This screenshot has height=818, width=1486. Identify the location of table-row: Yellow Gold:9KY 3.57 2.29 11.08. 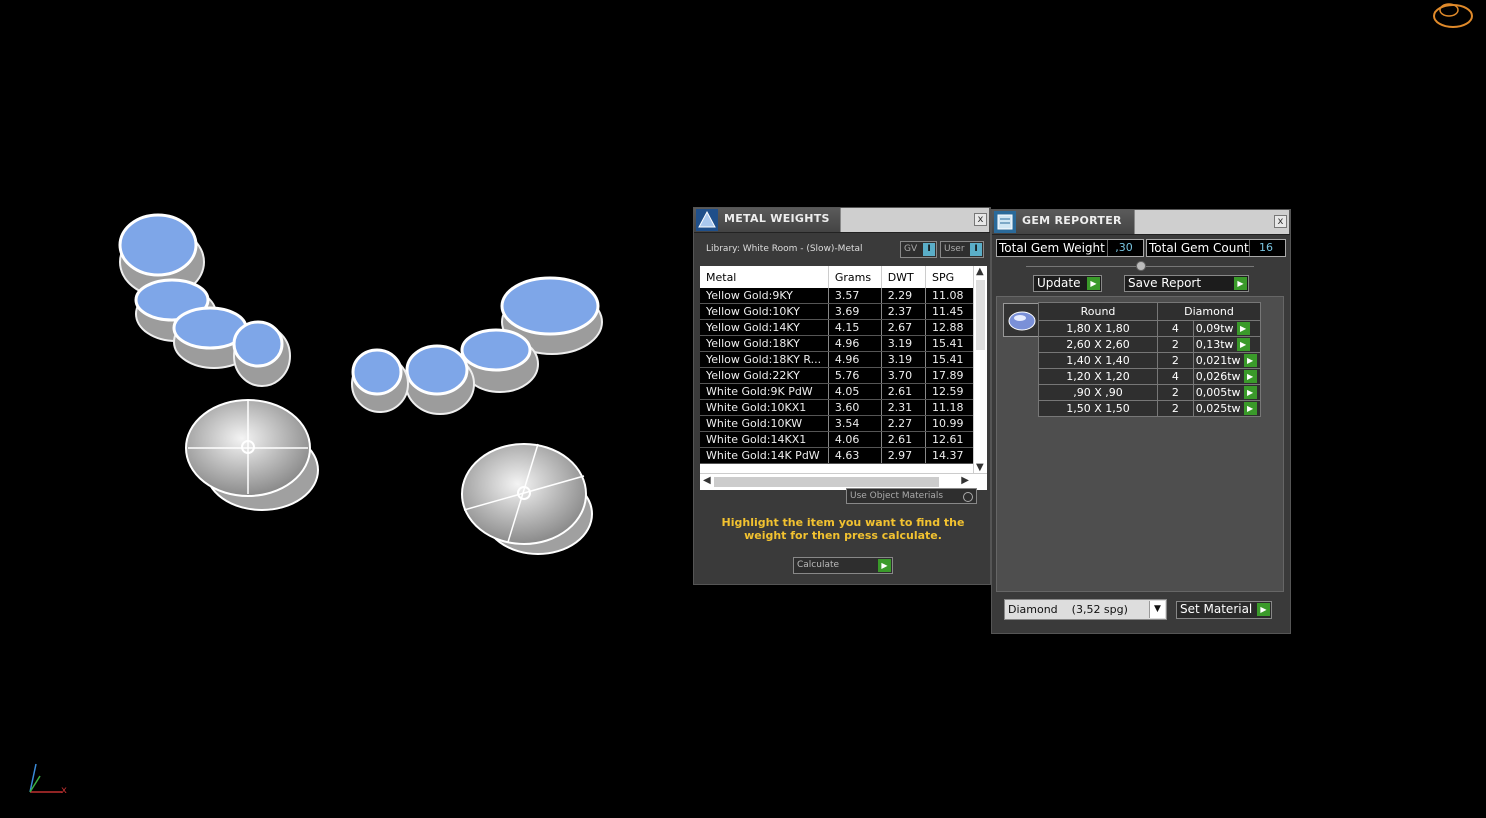
(837, 296).